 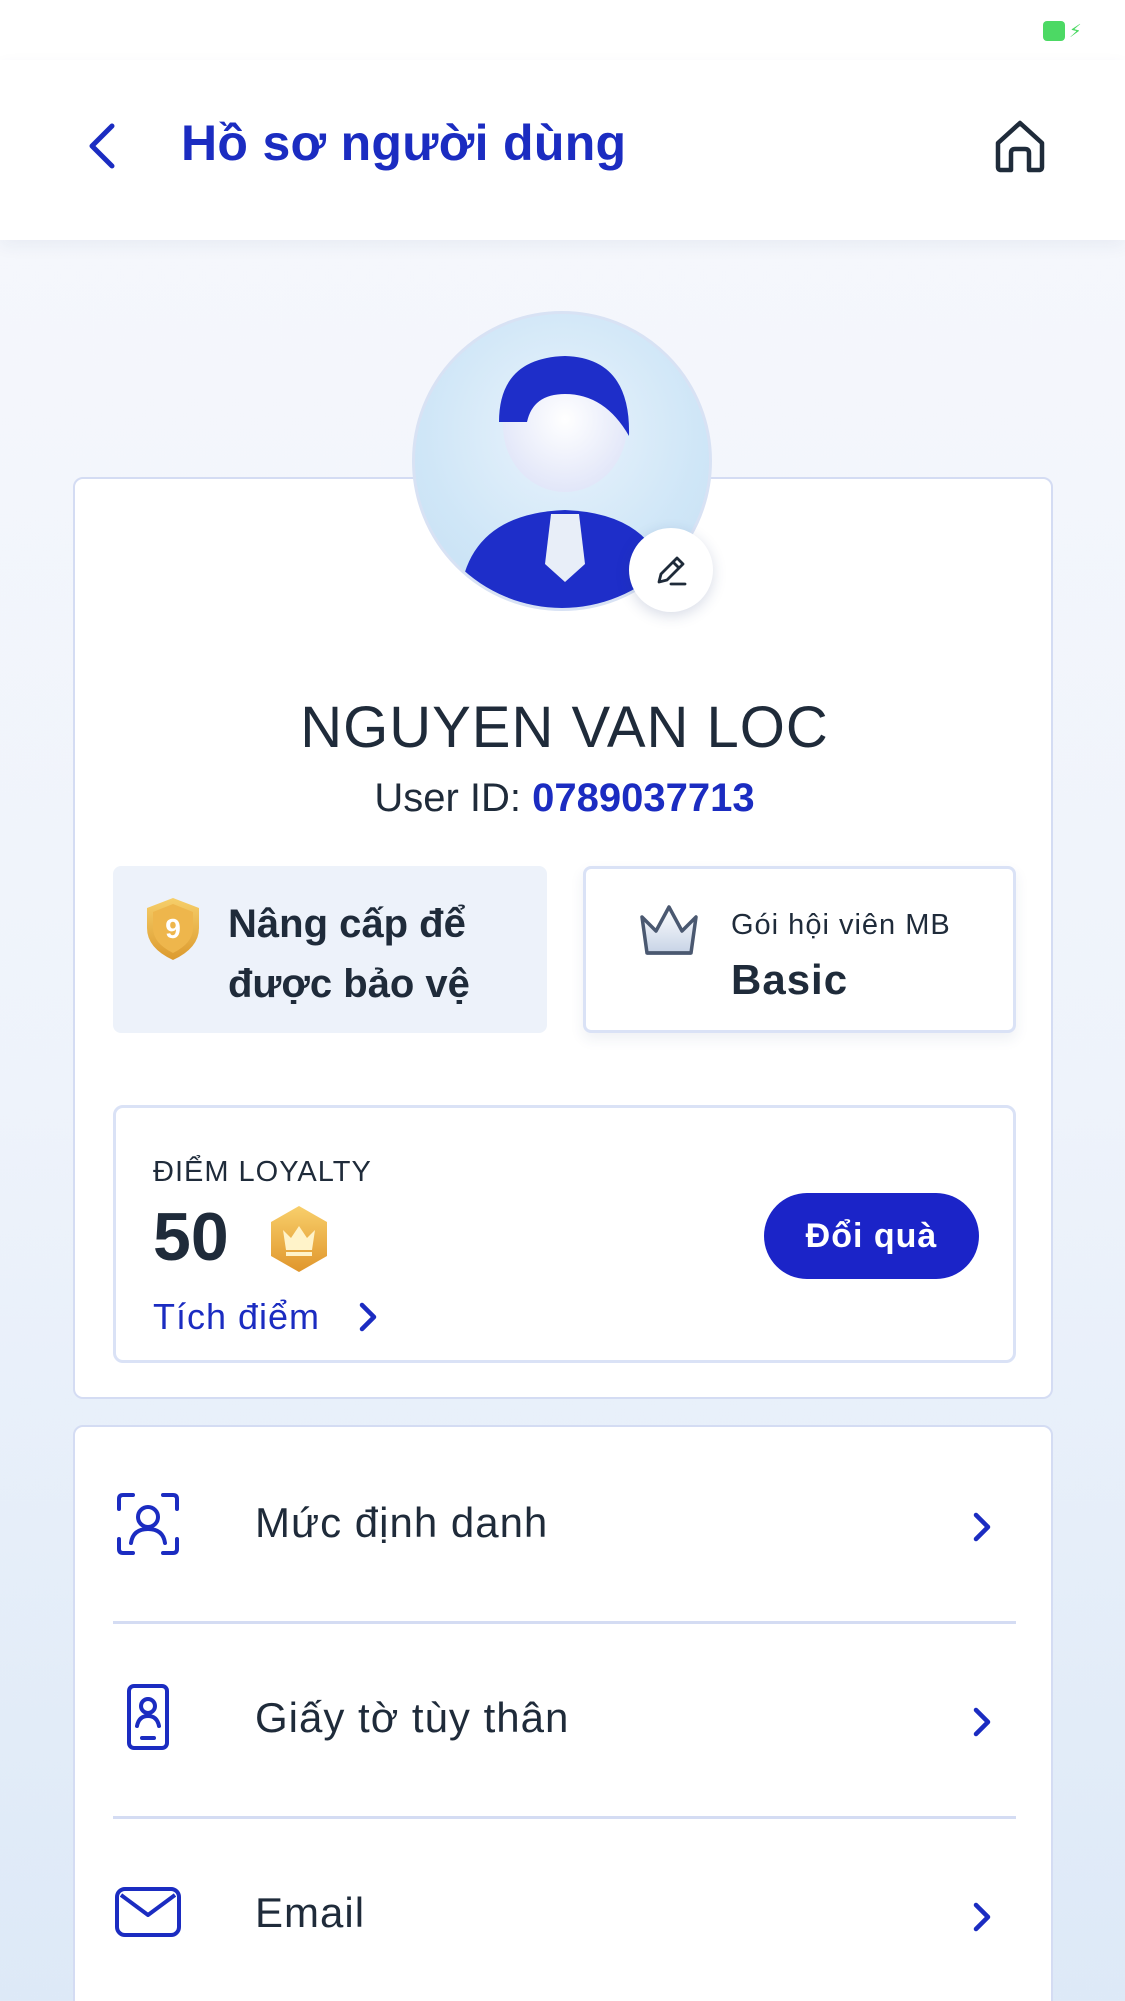 What do you see at coordinates (404, 143) in the screenshot?
I see `page-title: Hồ sơ người dùng` at bounding box center [404, 143].